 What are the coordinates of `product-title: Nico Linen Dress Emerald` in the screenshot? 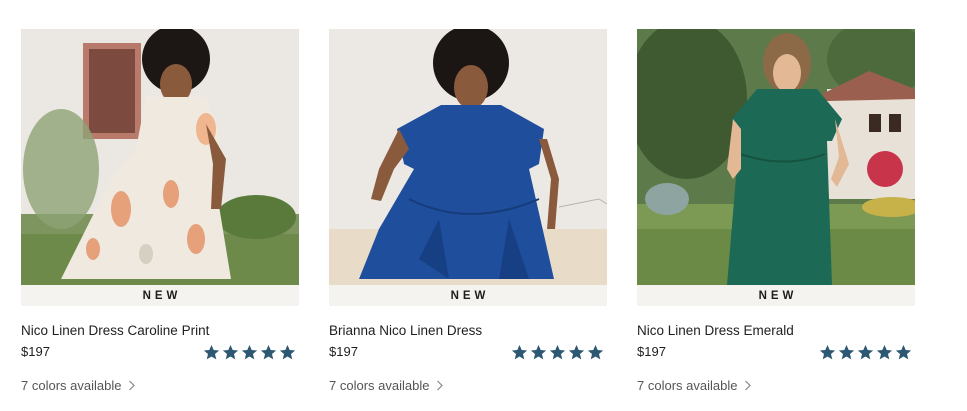 It's located at (715, 330).